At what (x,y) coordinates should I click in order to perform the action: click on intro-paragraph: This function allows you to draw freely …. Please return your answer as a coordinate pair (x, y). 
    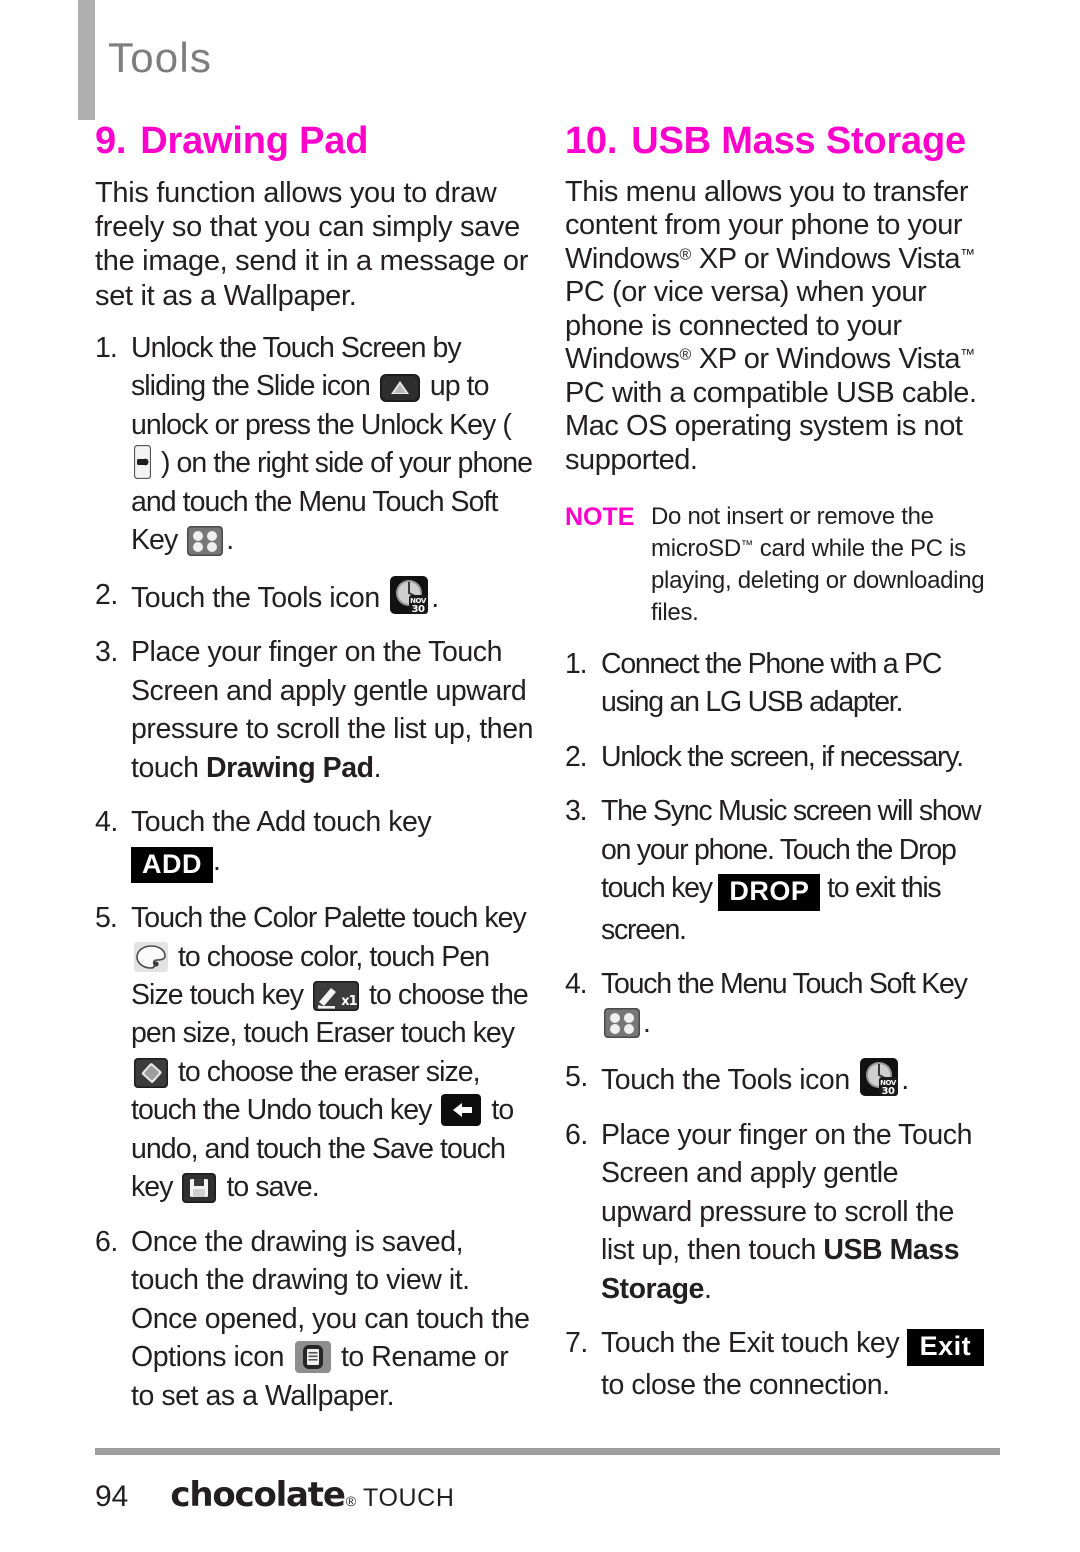
    Looking at the image, I should click on (312, 244).